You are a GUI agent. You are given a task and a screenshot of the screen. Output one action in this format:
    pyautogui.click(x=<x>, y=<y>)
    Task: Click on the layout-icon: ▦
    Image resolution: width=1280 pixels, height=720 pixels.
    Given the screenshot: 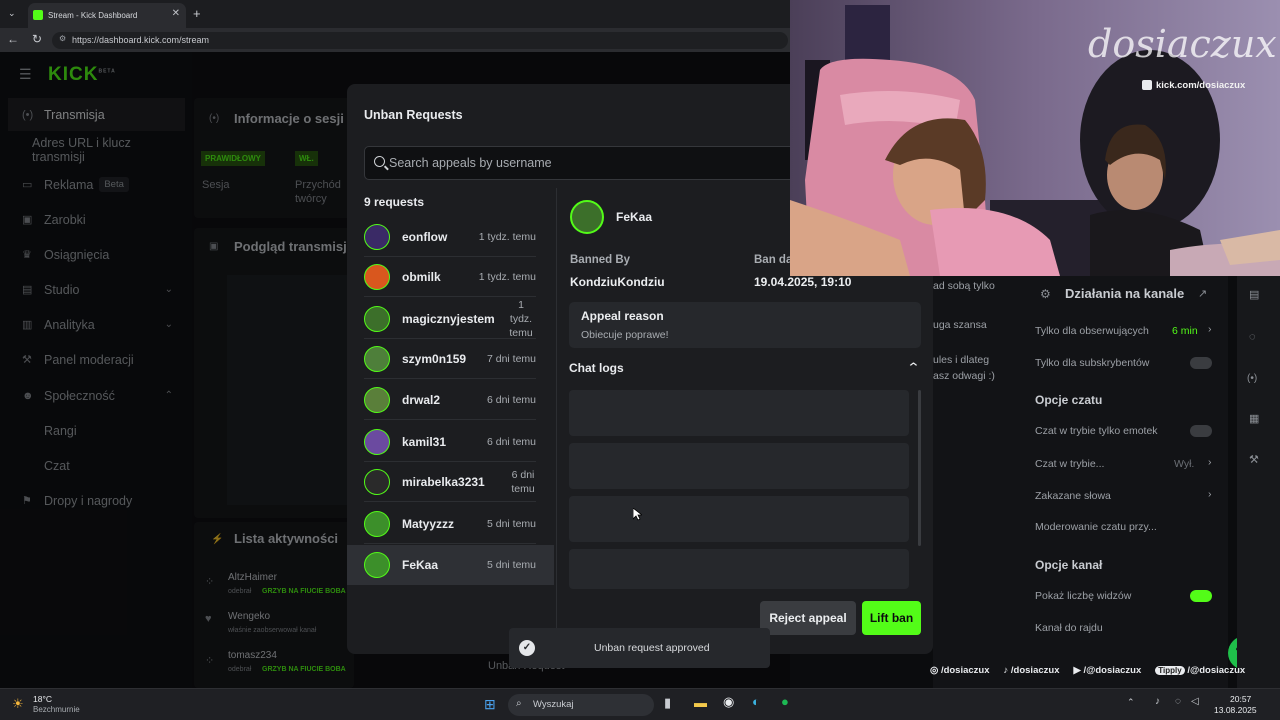 What is the action you would take?
    pyautogui.click(x=1254, y=418)
    